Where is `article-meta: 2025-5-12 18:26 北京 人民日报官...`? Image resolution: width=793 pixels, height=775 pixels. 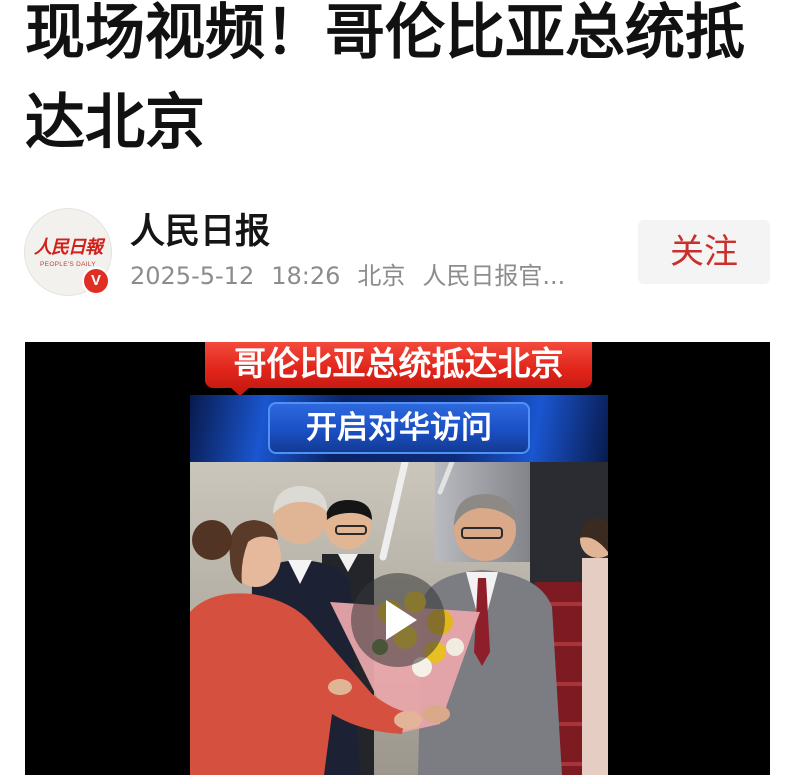
article-meta: 2025-5-12 18:26 北京 人民日报官... is located at coordinates (356, 276).